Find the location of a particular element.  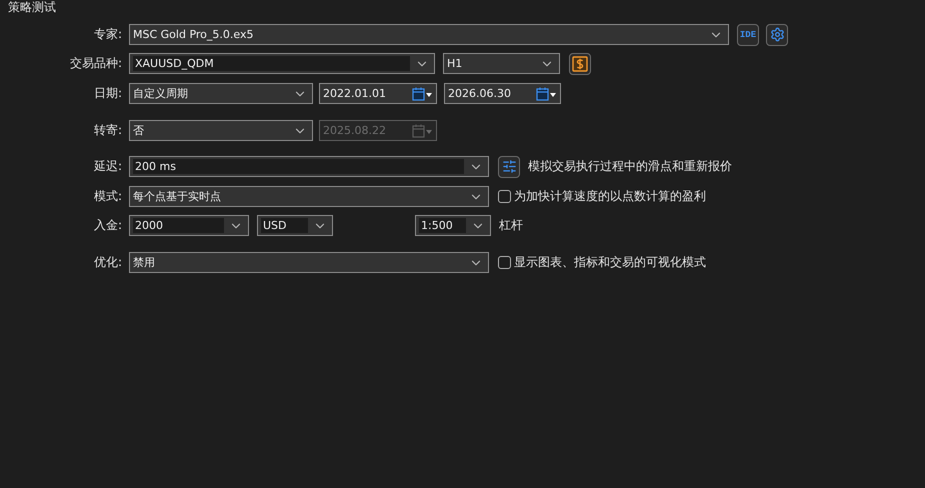

dropdown-field: 禁用 is located at coordinates (309, 262).